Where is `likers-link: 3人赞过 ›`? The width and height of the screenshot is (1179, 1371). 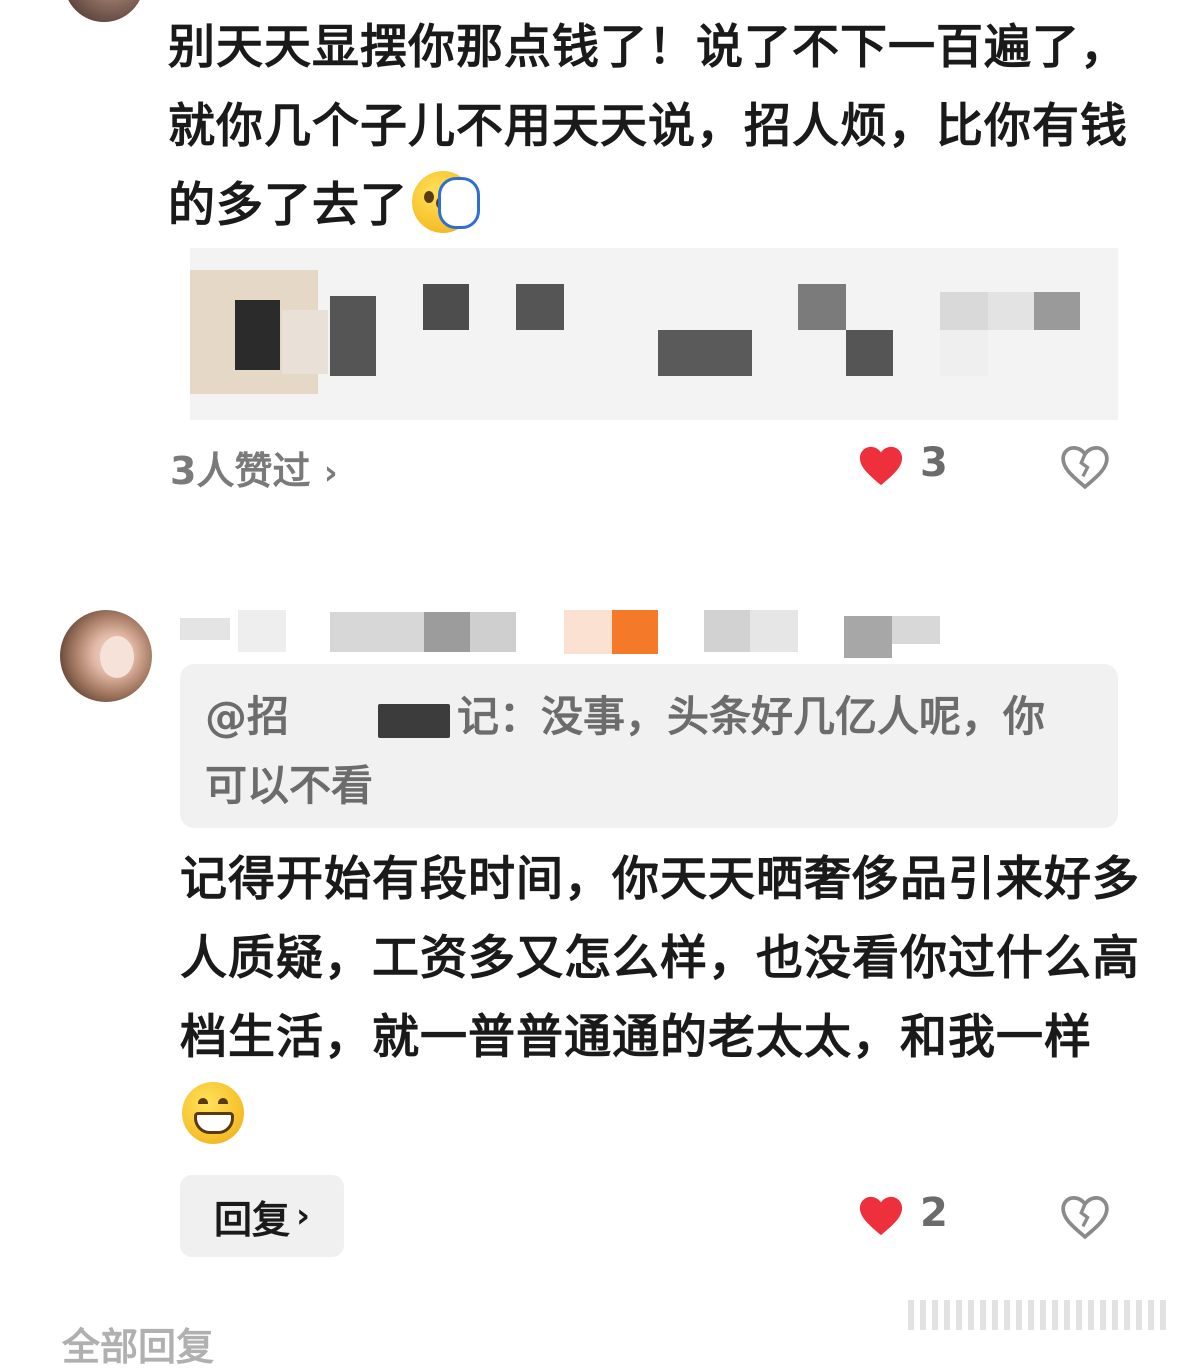
likers-link: 3人赞过 › is located at coordinates (254, 467).